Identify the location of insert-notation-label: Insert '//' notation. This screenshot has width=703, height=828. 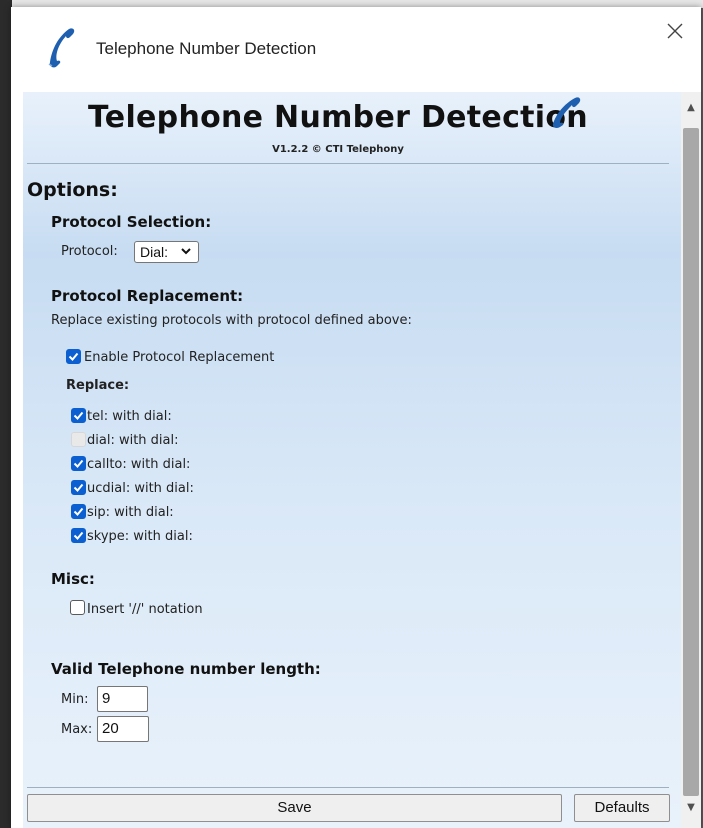
(145, 609).